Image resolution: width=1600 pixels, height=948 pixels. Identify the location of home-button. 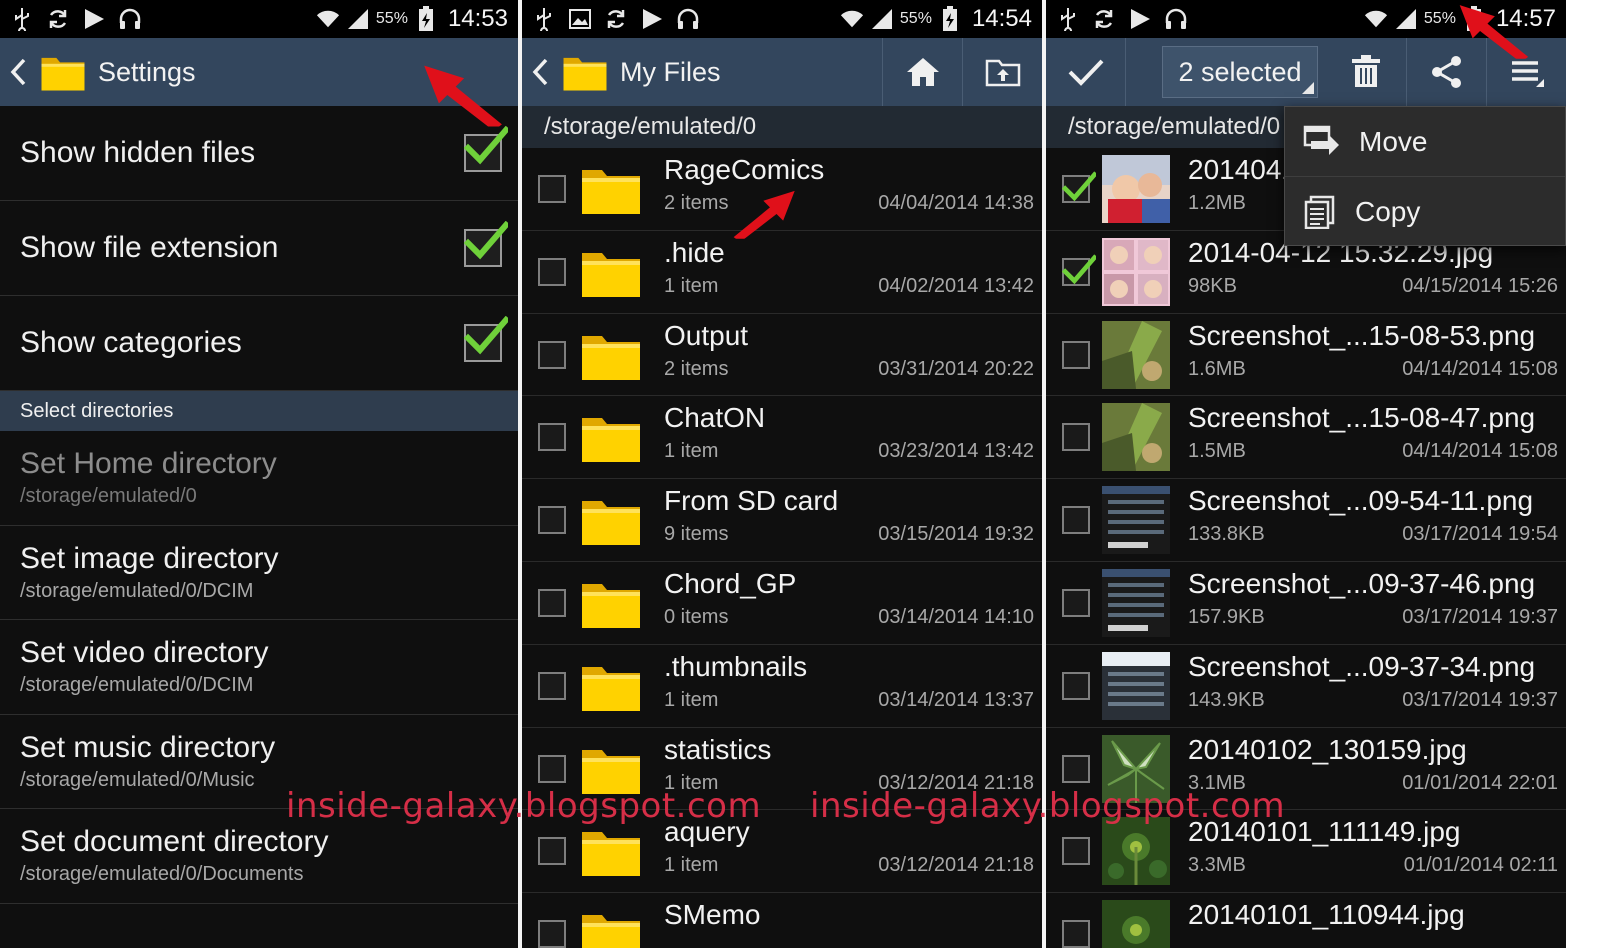
(922, 72).